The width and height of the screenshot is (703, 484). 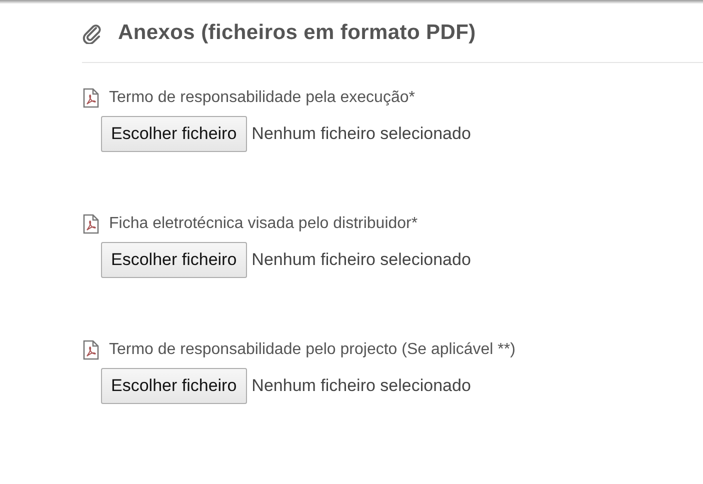 I want to click on paperclip-icon, so click(x=92, y=33).